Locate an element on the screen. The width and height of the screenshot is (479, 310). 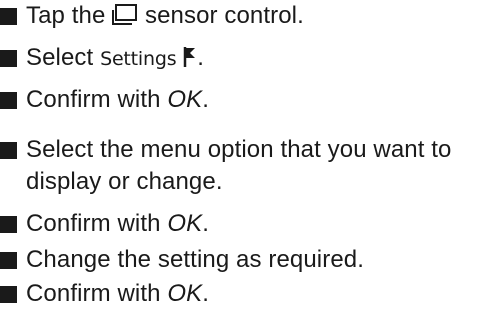
flag-icon is located at coordinates (190, 61).